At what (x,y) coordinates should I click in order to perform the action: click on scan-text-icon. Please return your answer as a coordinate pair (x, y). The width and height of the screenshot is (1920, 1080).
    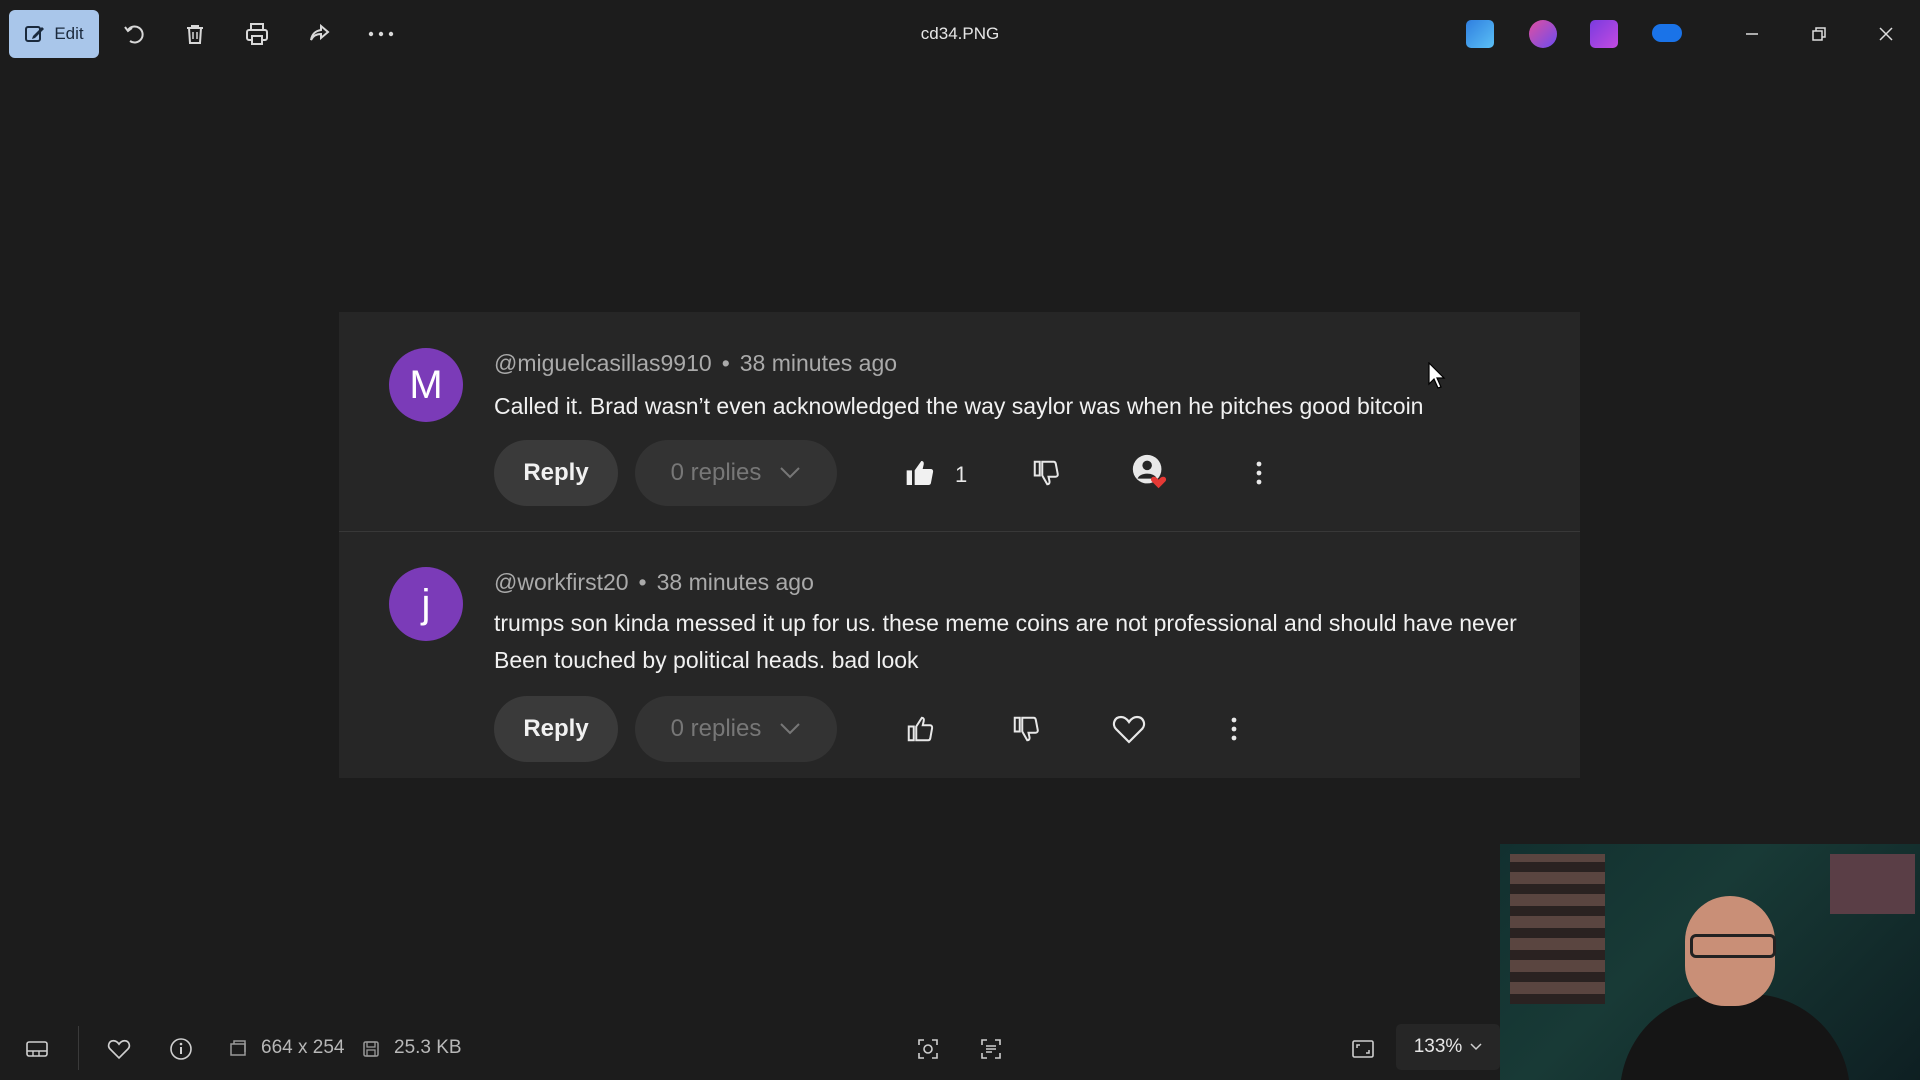
    Looking at the image, I should click on (991, 1049).